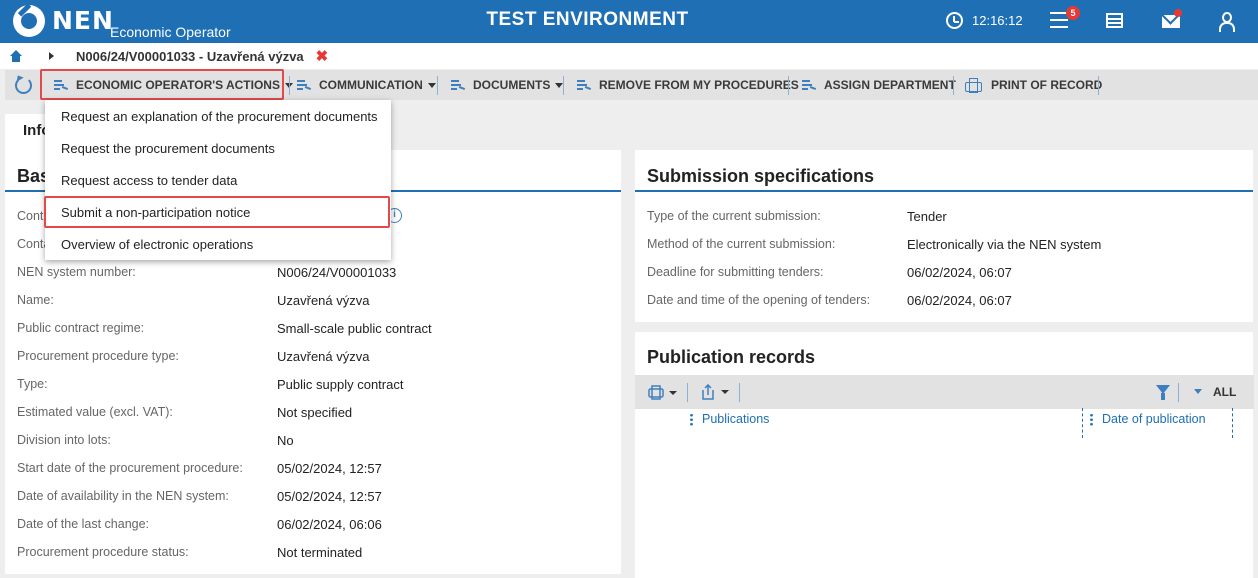 The height and width of the screenshot is (578, 1258). What do you see at coordinates (997, 20) in the screenshot?
I see `clock-time: 12:16:12` at bounding box center [997, 20].